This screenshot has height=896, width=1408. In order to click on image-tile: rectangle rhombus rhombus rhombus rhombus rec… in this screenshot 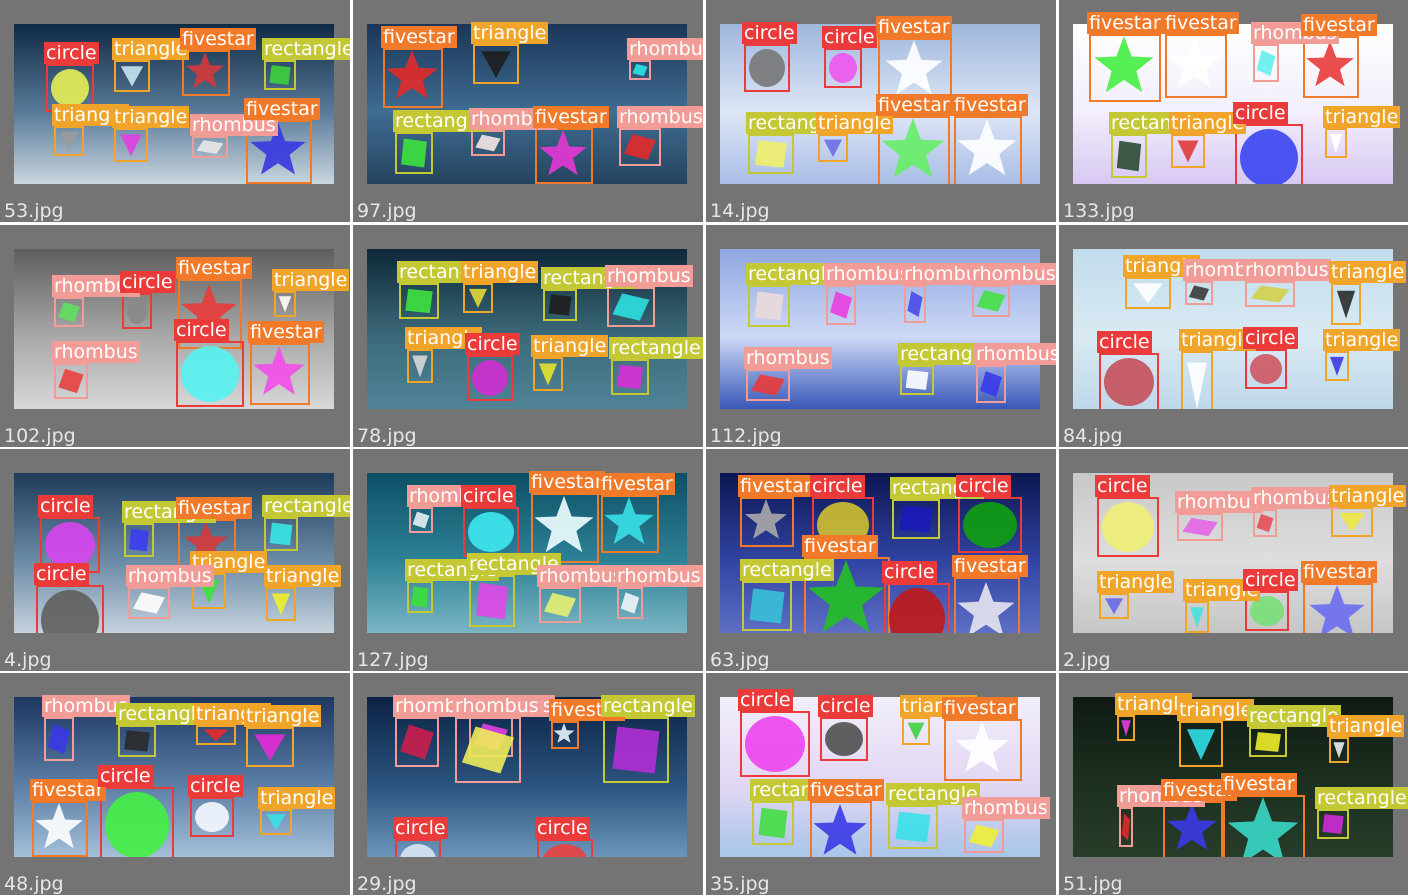, I will do `click(881, 336)`.